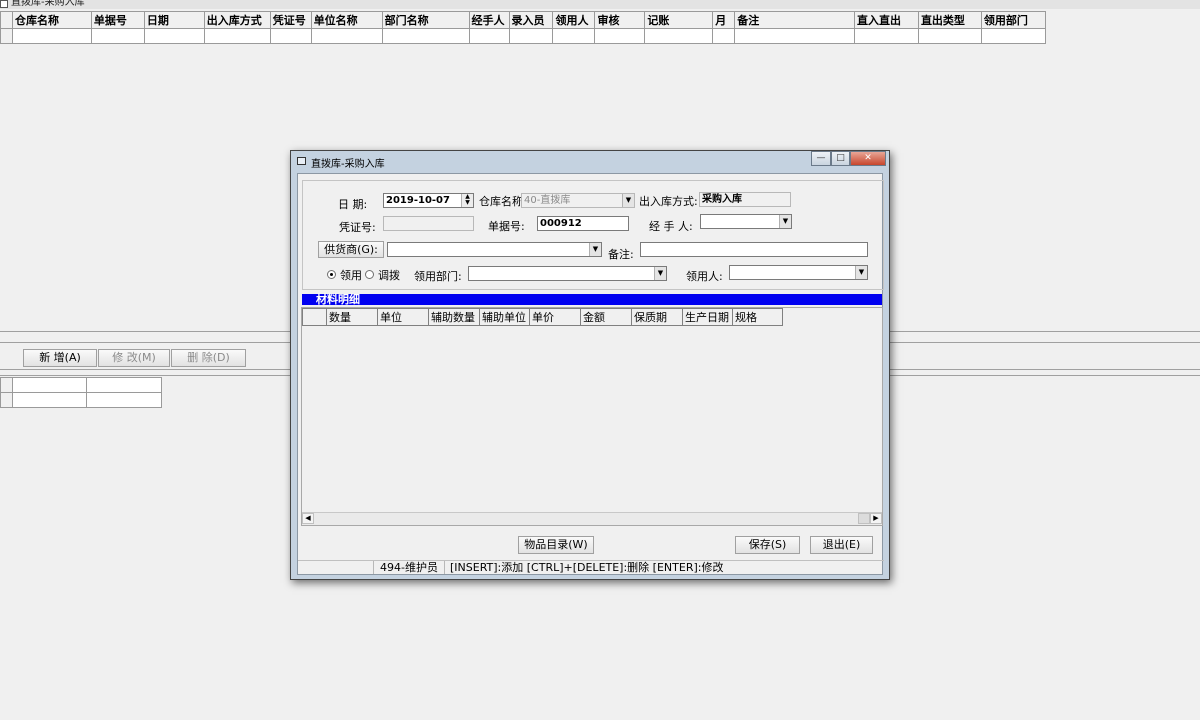 This screenshot has width=1200, height=720. What do you see at coordinates (567, 273) in the screenshot?
I see `dept-select: ▼` at bounding box center [567, 273].